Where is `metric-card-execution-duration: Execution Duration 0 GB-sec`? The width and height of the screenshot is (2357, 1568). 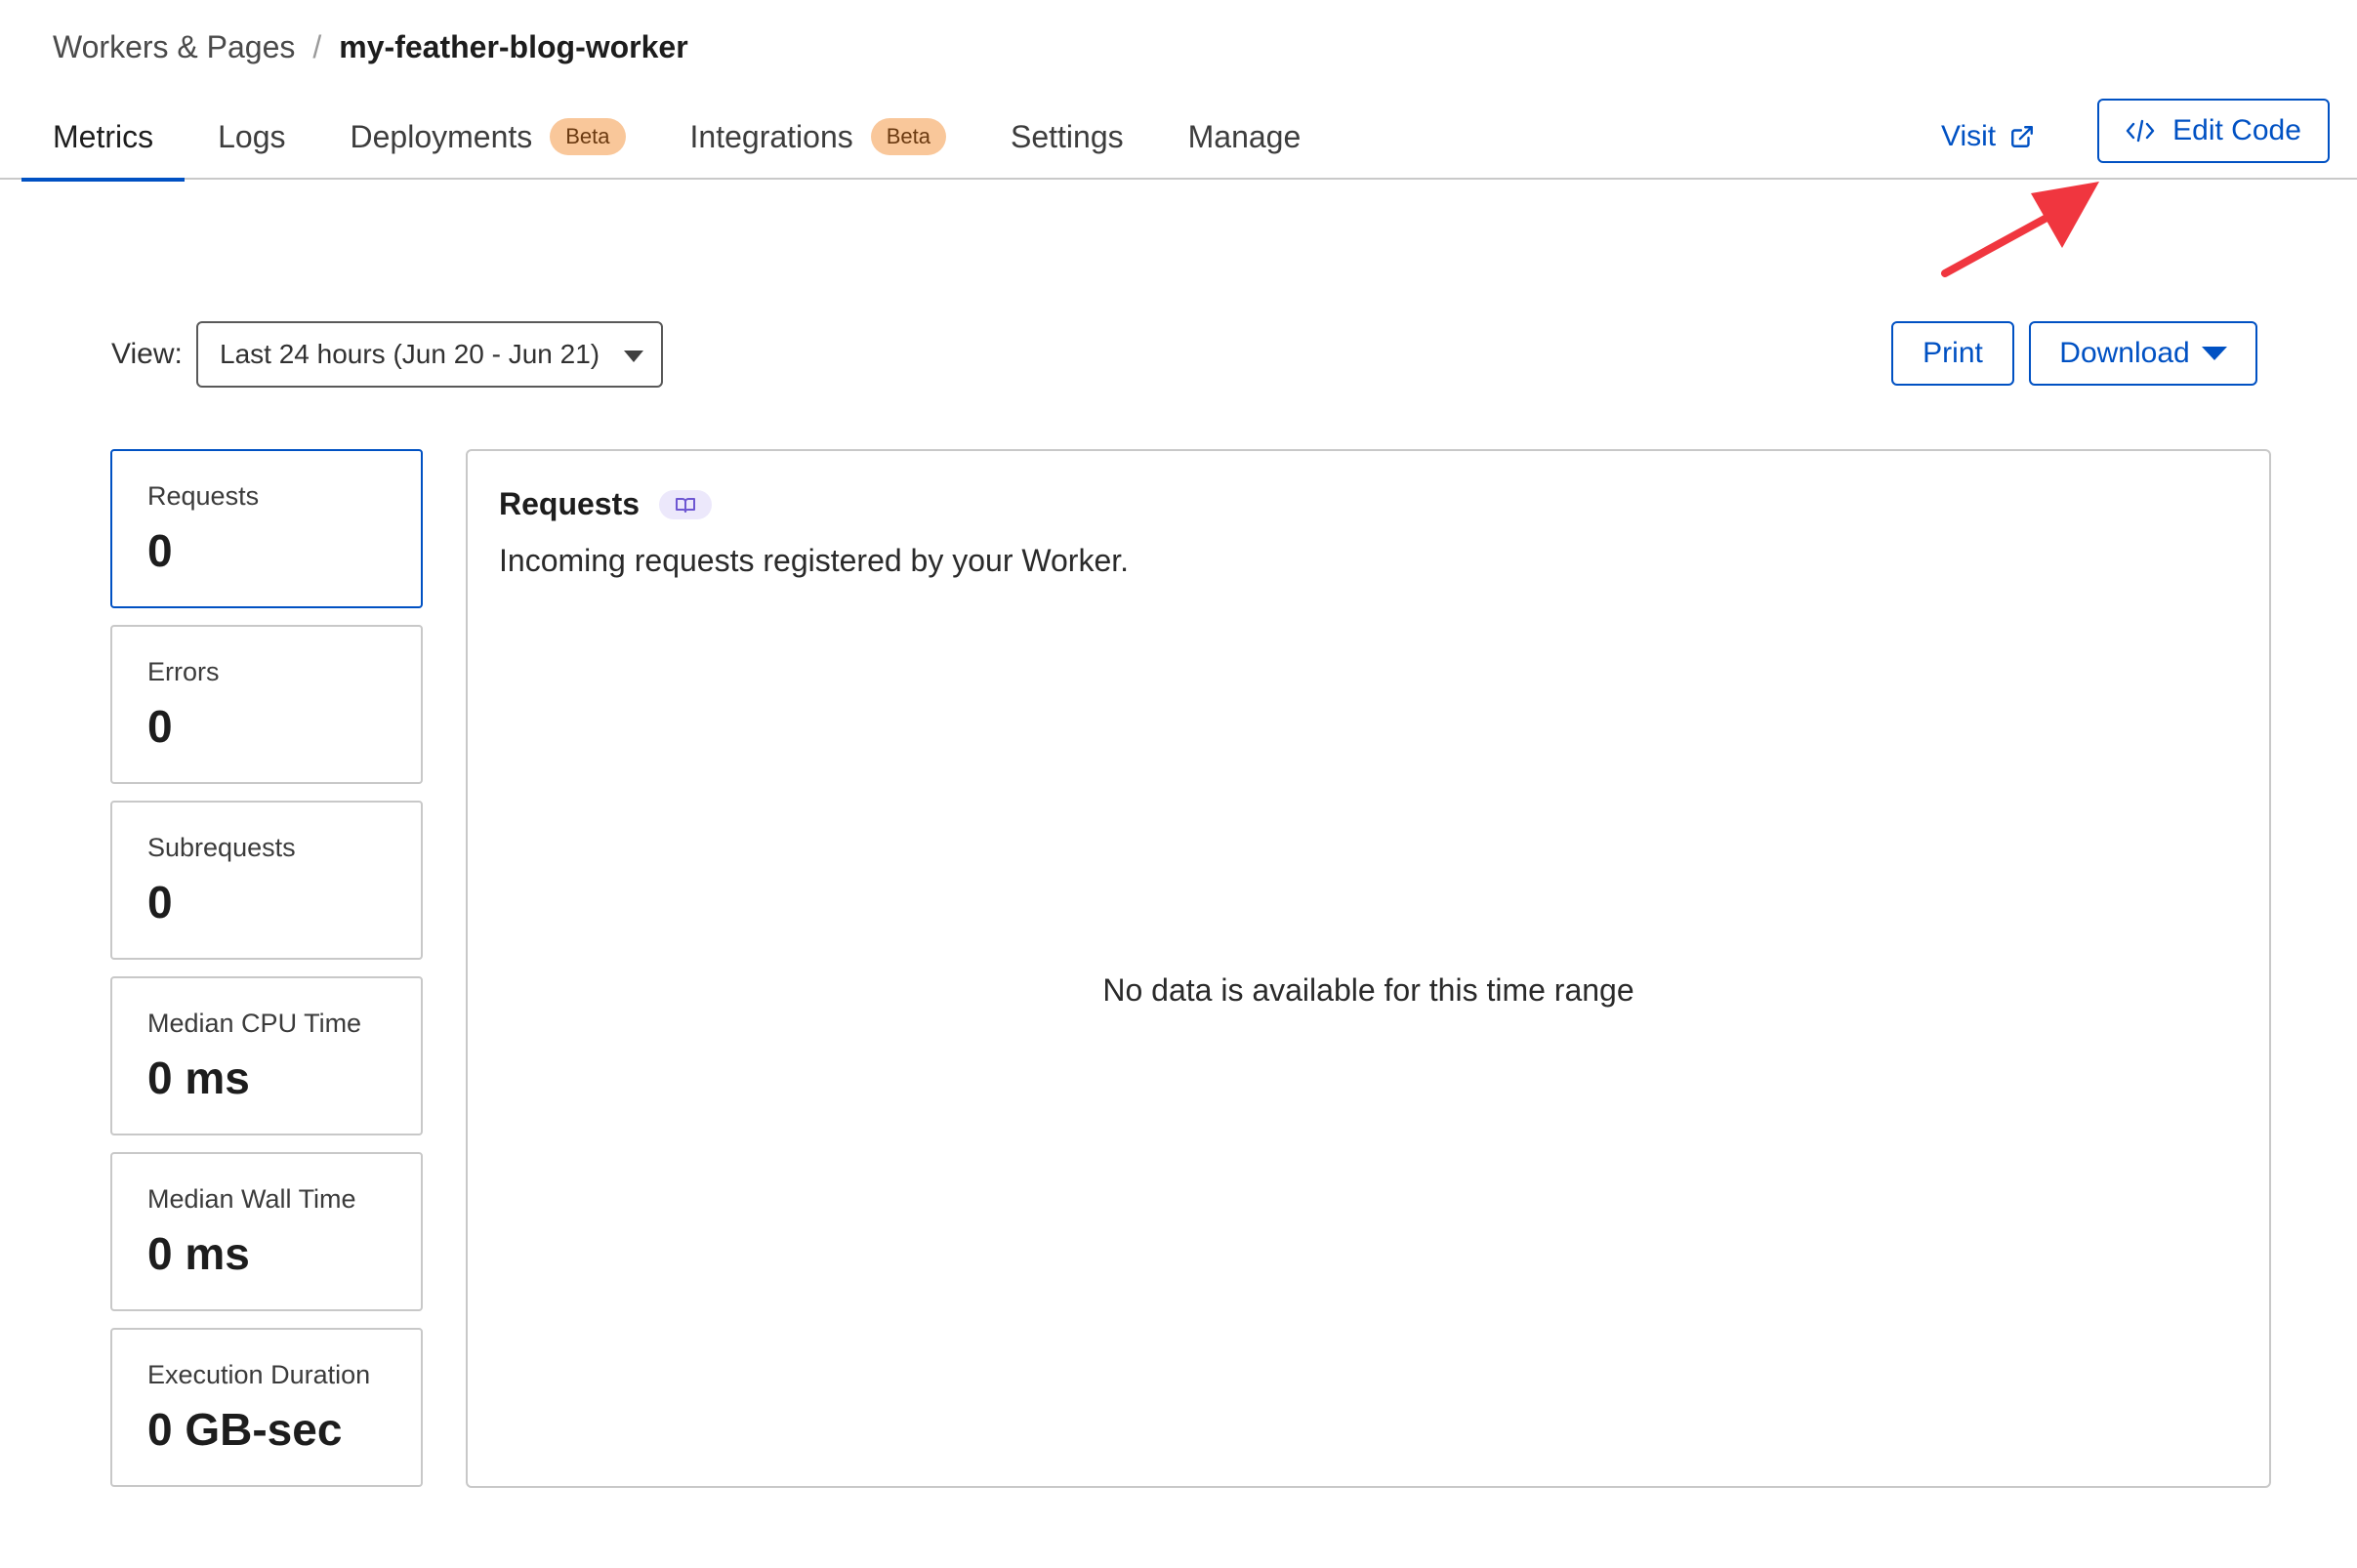 metric-card-execution-duration: Execution Duration 0 GB-sec is located at coordinates (266, 1407).